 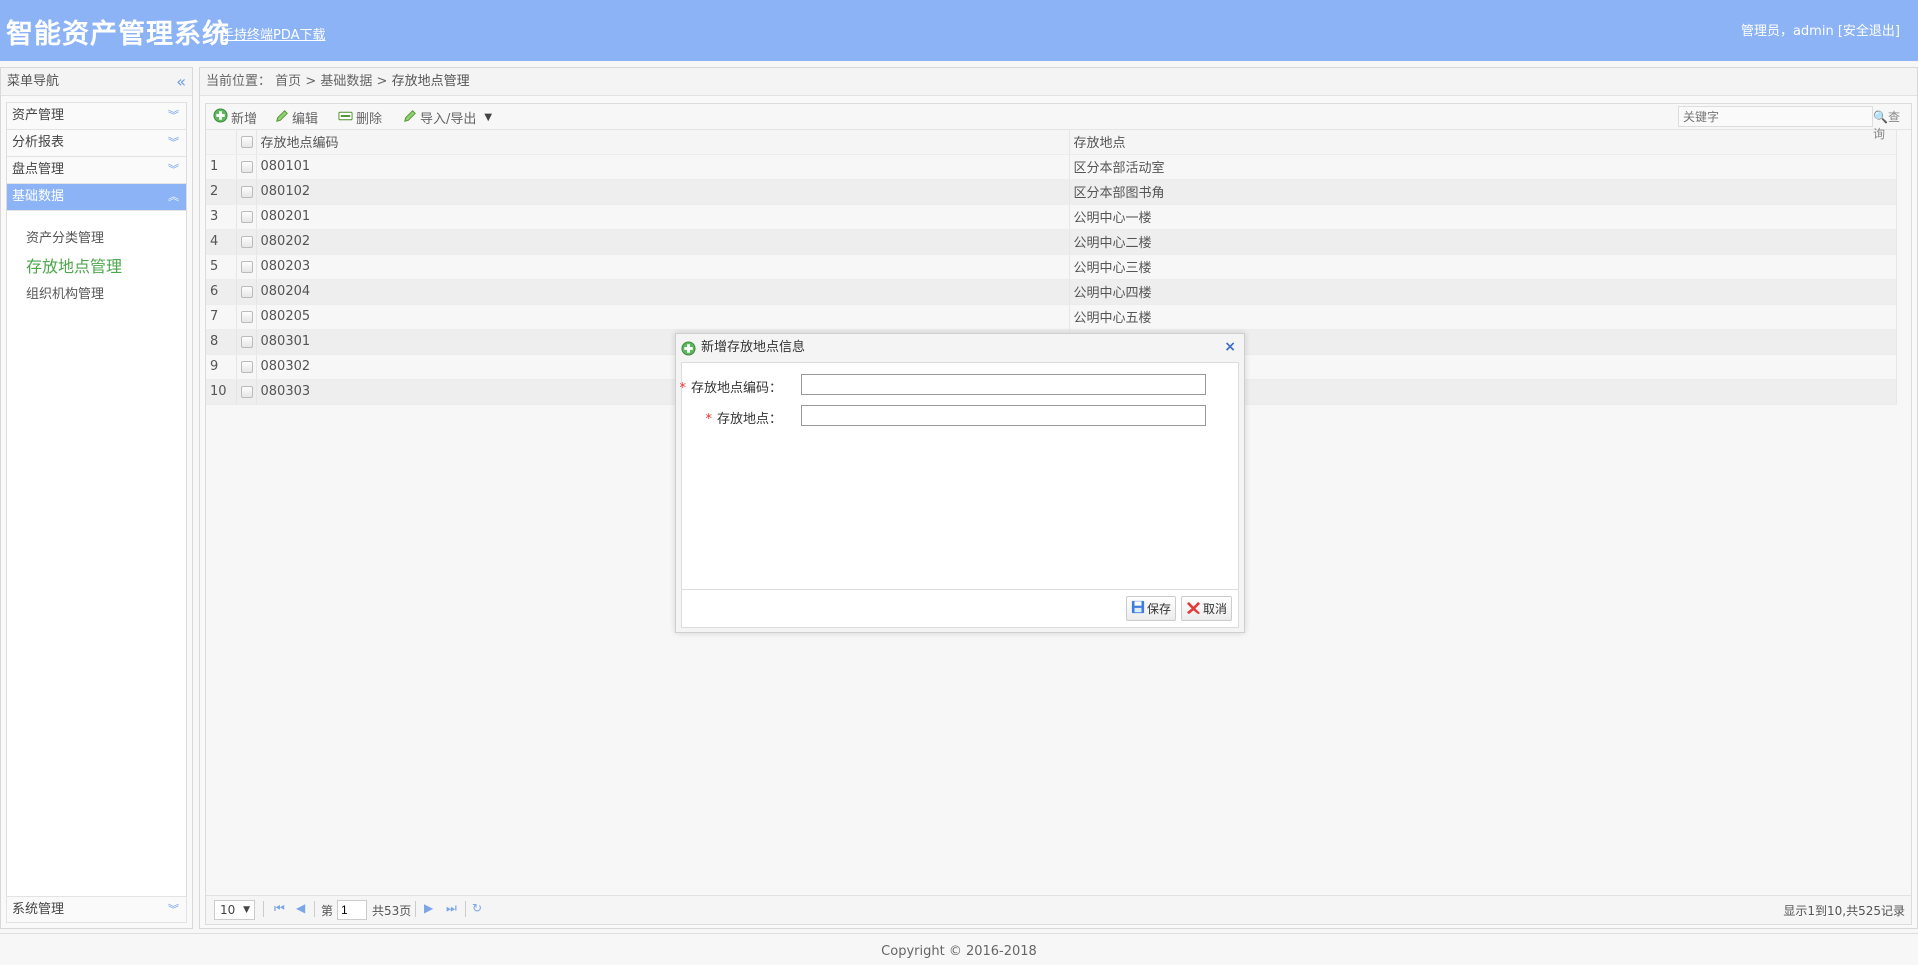 What do you see at coordinates (663, 167) in the screenshot?
I see `location-code-cell: 080101` at bounding box center [663, 167].